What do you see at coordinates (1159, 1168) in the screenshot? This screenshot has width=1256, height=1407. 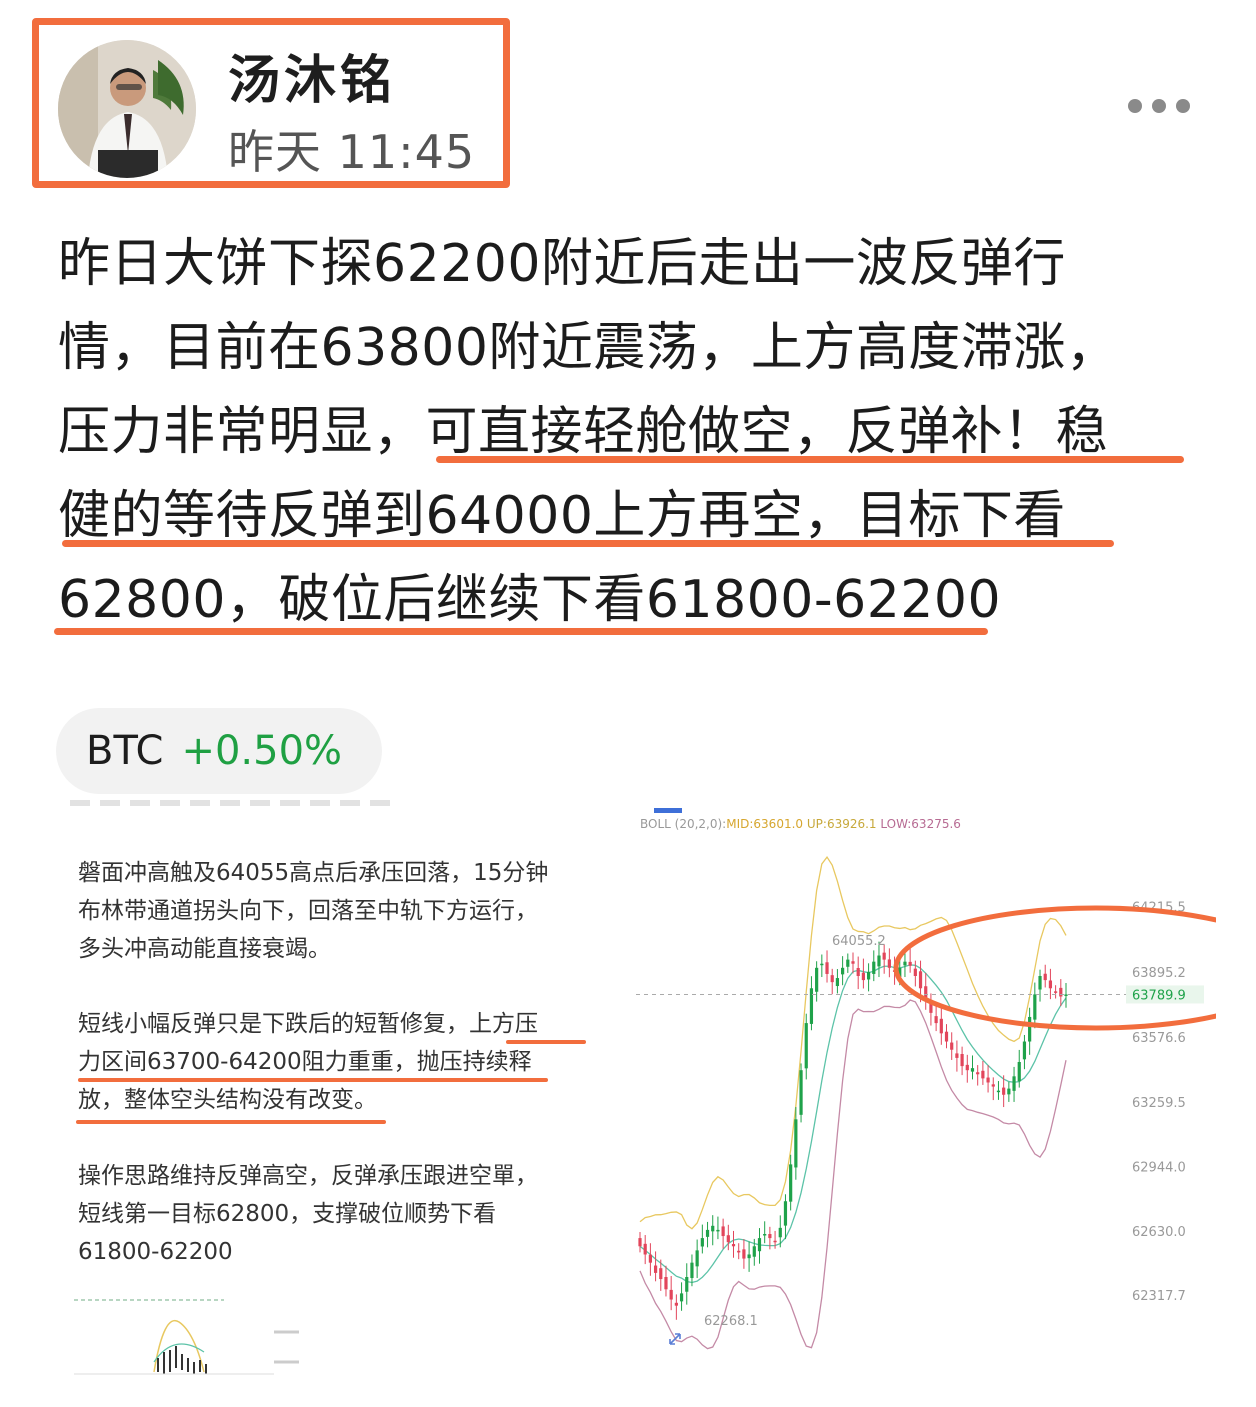 I see `price-axis-label: 62944.0` at bounding box center [1159, 1168].